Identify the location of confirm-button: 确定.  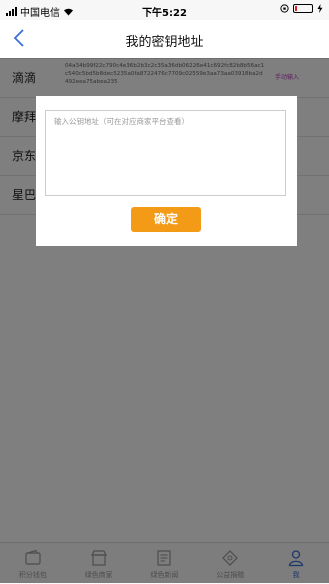
(166, 219).